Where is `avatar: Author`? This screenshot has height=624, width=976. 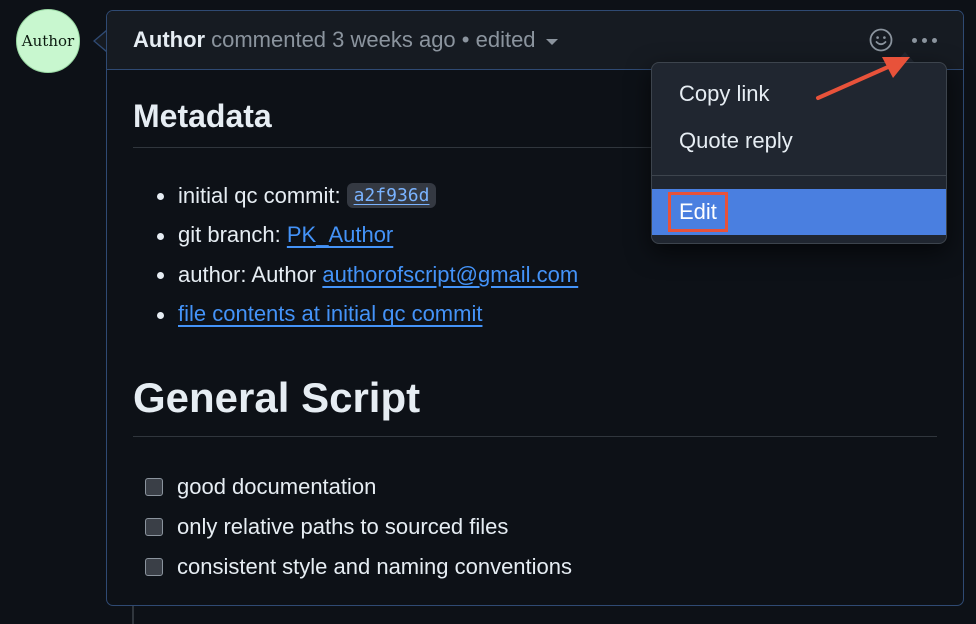
avatar: Author is located at coordinates (48, 41).